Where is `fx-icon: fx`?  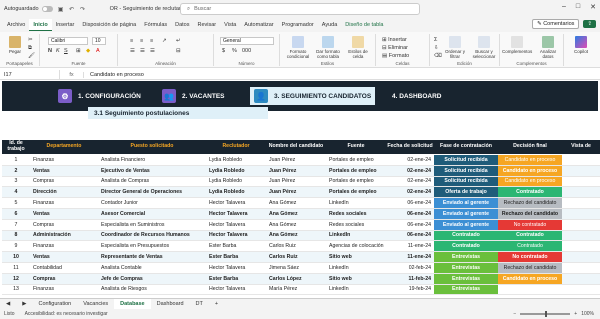
fx-icon: fx is located at coordinates (72, 74).